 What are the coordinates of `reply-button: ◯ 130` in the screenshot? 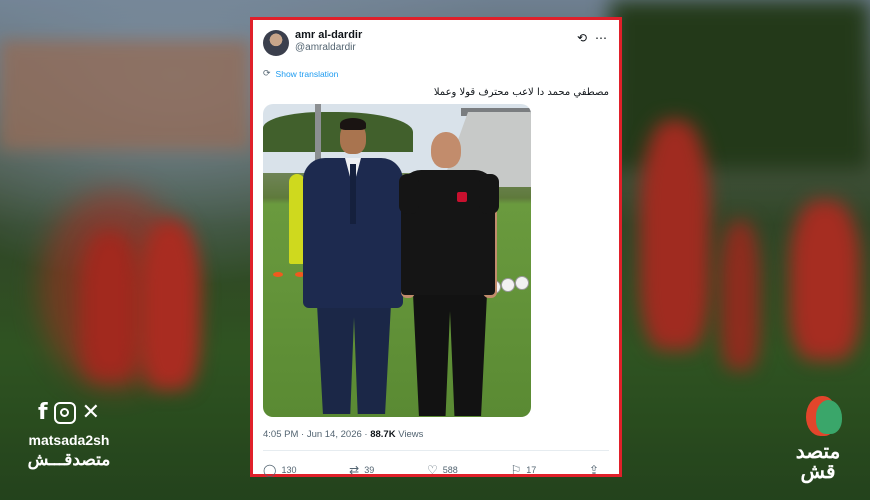 It's located at (279, 470).